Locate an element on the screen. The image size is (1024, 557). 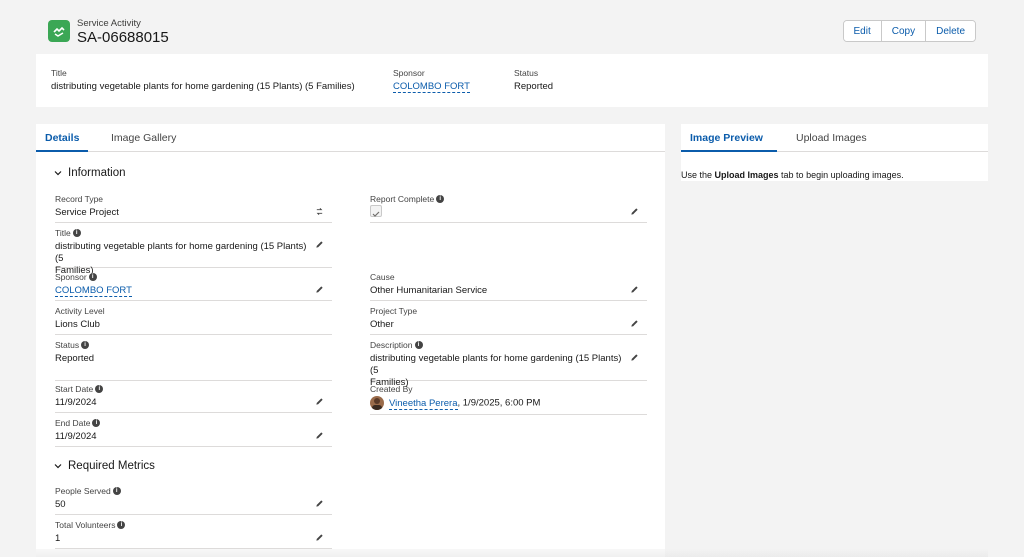
field-value: Other is located at coordinates (382, 324).